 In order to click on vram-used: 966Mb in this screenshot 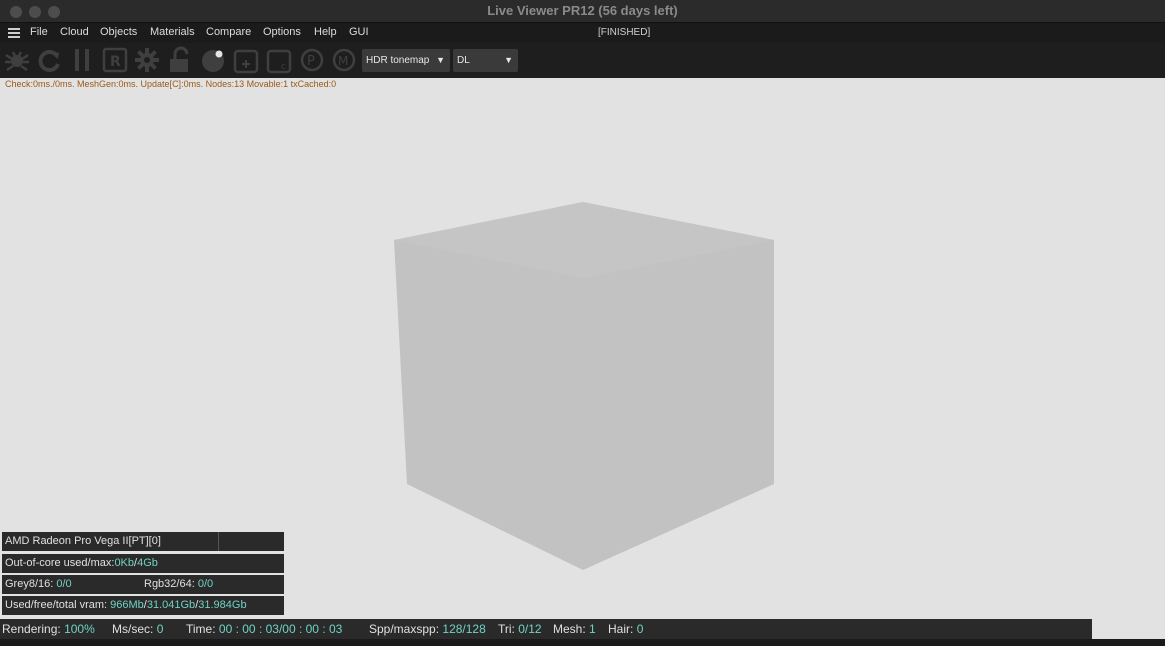, I will do `click(127, 605)`.